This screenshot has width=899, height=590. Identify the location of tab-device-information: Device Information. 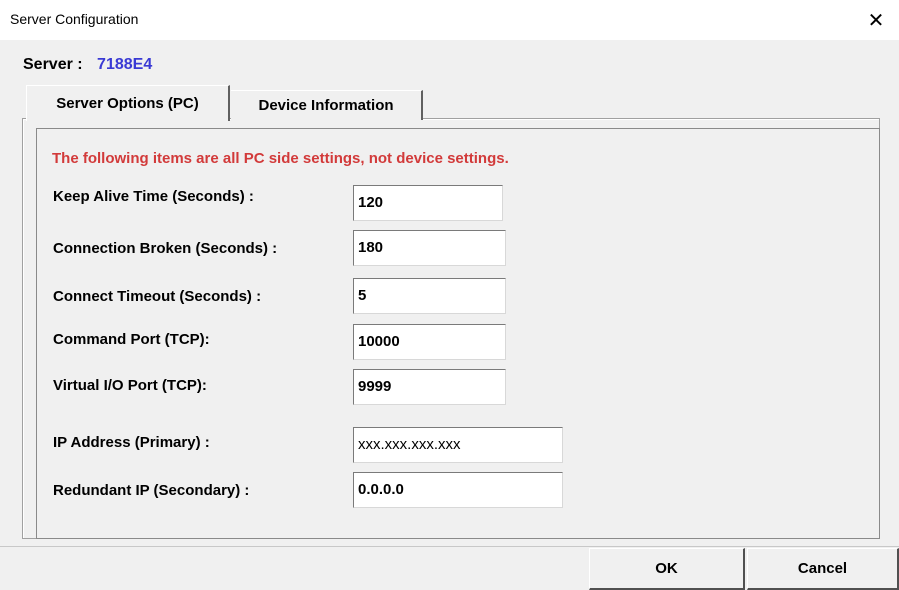
(327, 105).